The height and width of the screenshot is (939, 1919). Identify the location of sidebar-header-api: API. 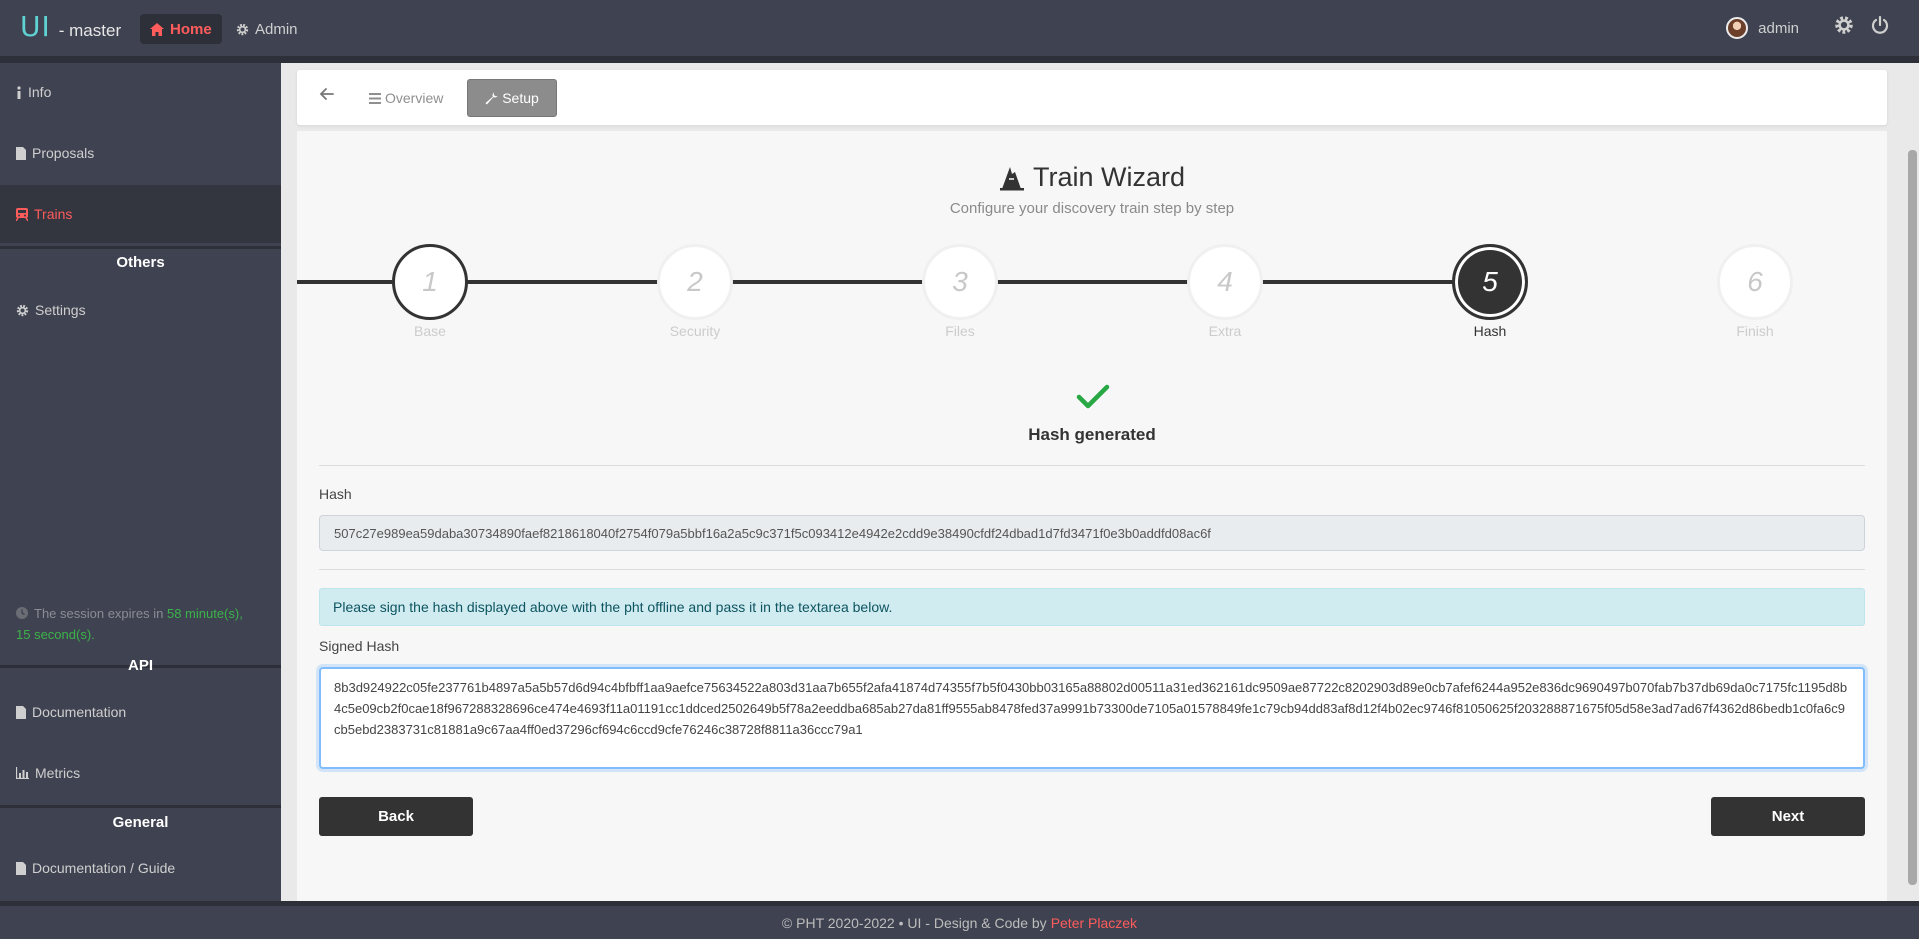
(140, 665).